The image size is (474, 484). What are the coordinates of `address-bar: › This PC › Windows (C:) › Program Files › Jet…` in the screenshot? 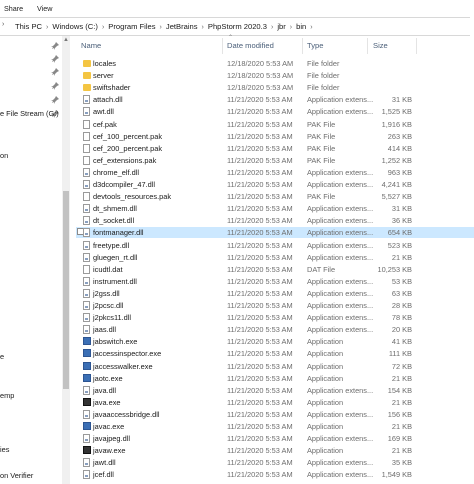 It's located at (235, 26).